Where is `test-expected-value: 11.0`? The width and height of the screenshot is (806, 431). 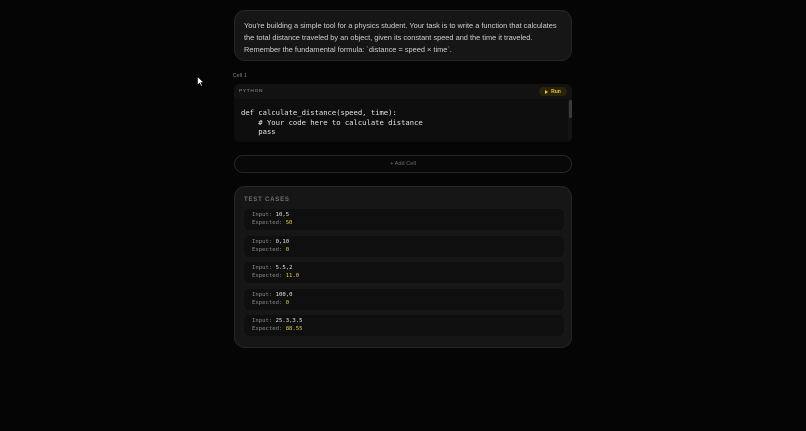
test-expected-value: 11.0 is located at coordinates (292, 275).